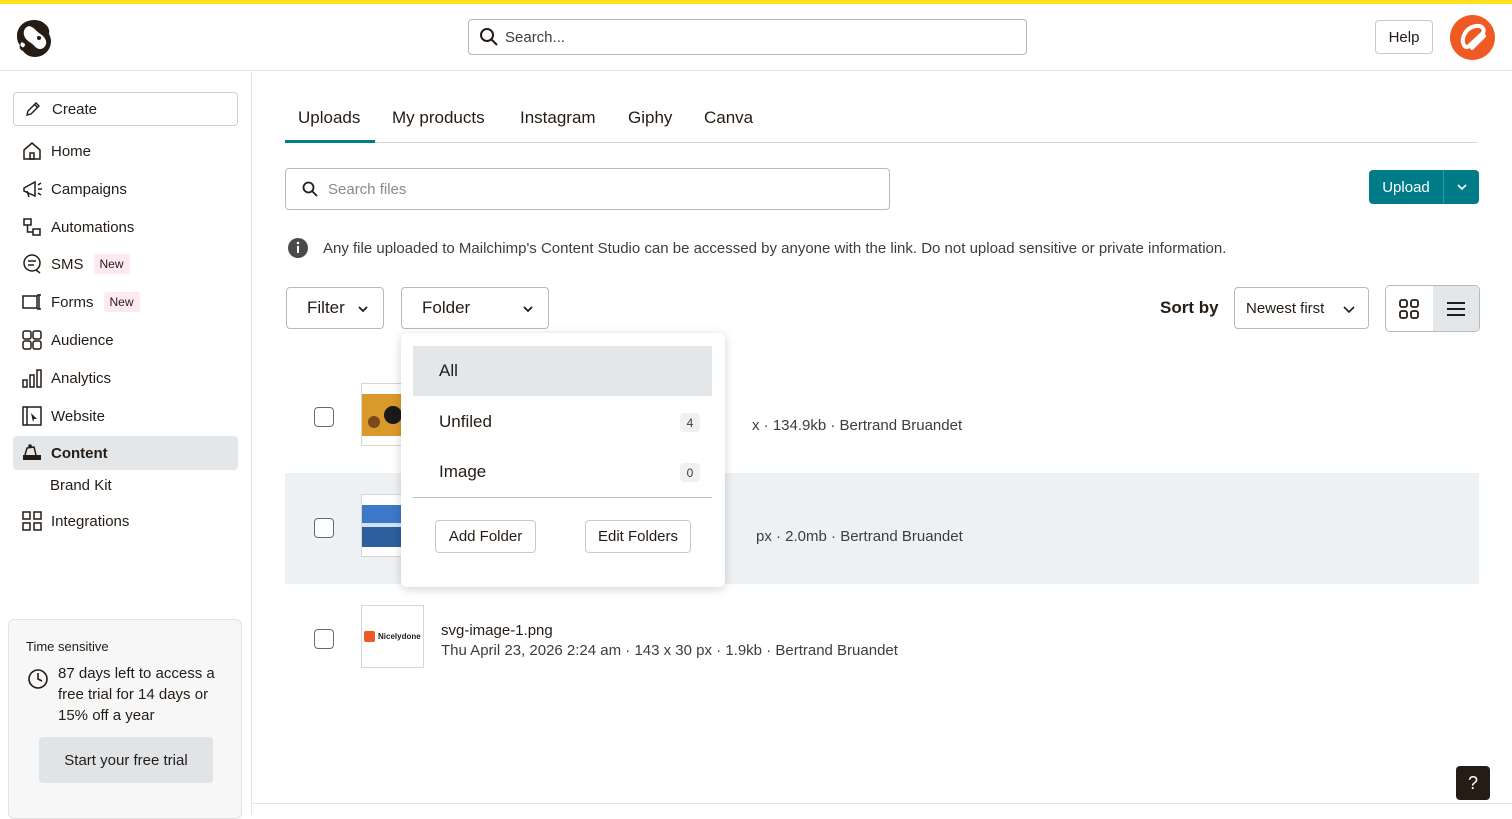  What do you see at coordinates (32, 264) in the screenshot?
I see `sms-icon` at bounding box center [32, 264].